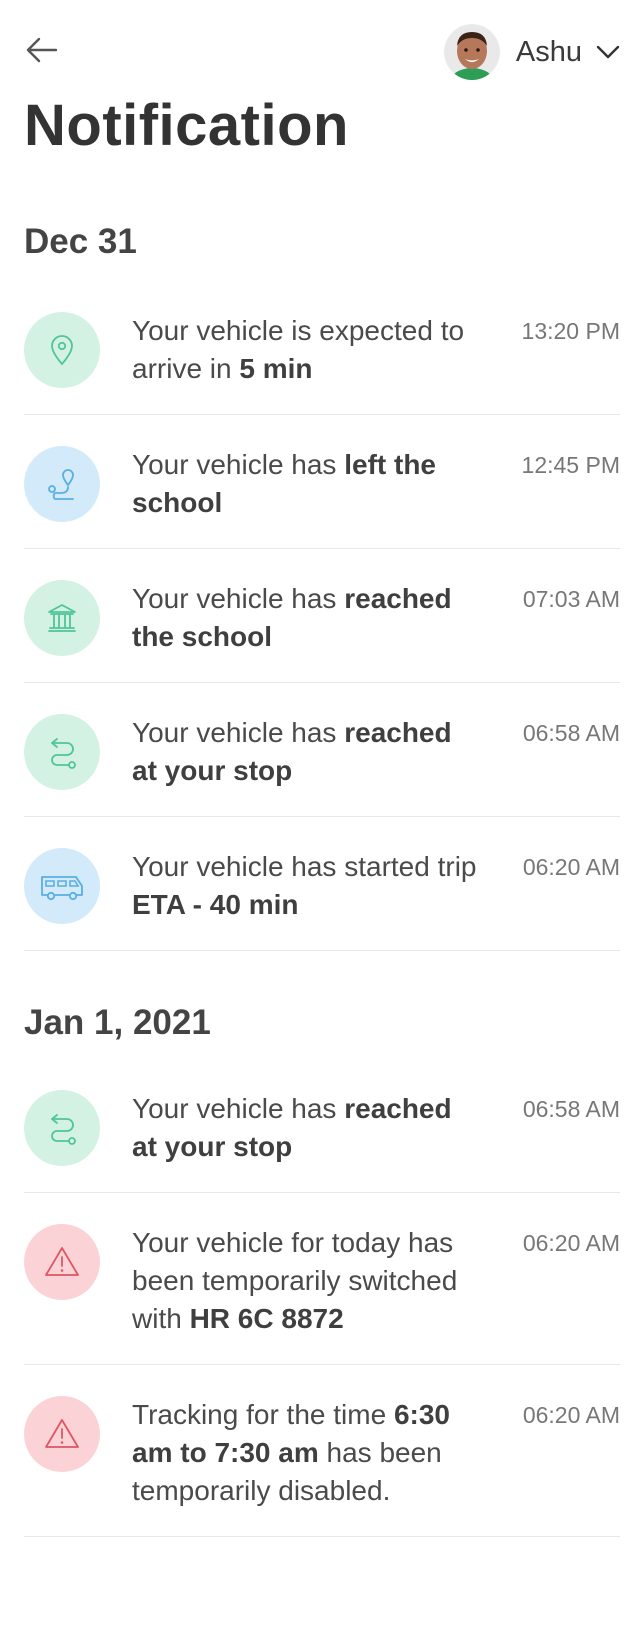 Image resolution: width=640 pixels, height=1634 pixels. I want to click on user-name: Ashu, so click(548, 51).